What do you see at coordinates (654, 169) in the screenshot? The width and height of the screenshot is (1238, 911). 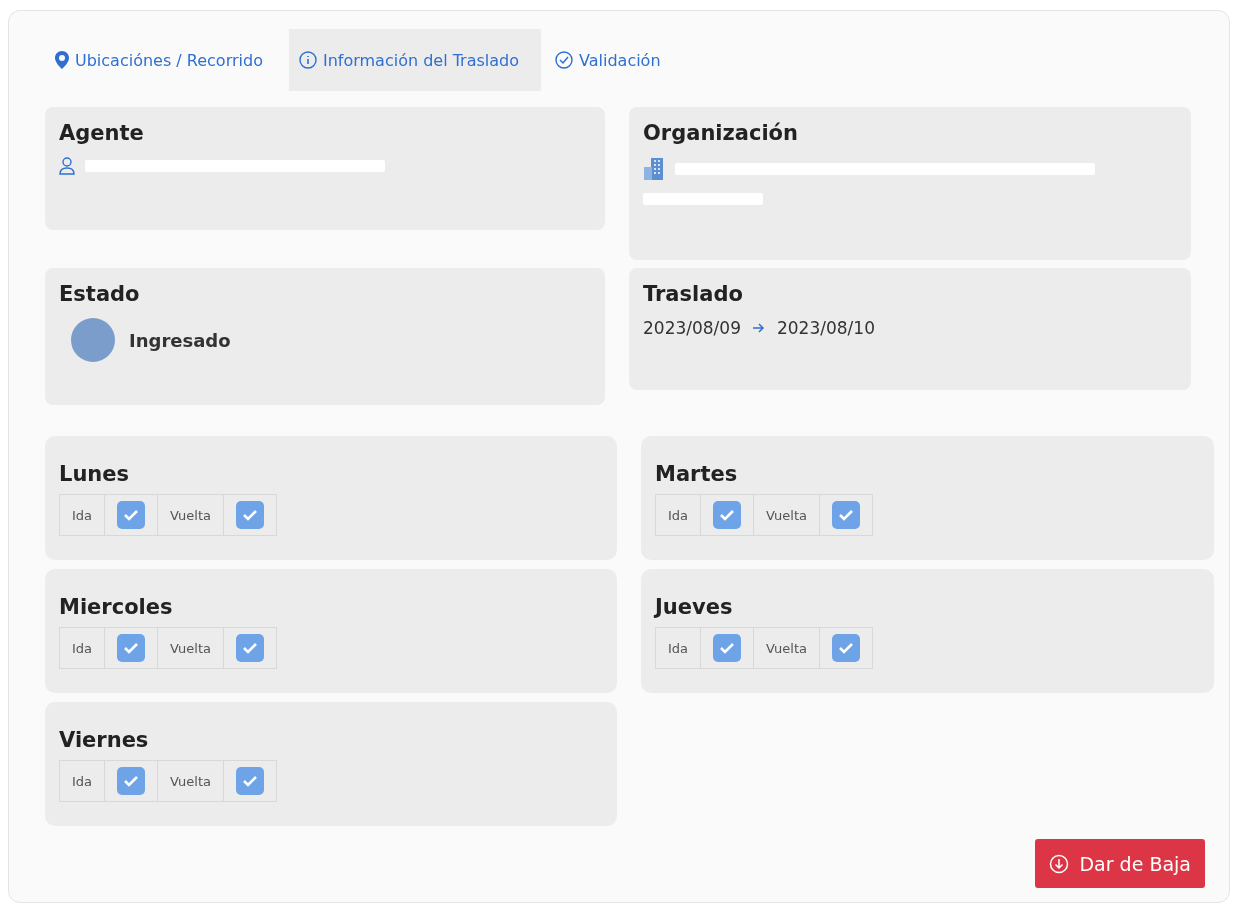 I see `building-icon` at bounding box center [654, 169].